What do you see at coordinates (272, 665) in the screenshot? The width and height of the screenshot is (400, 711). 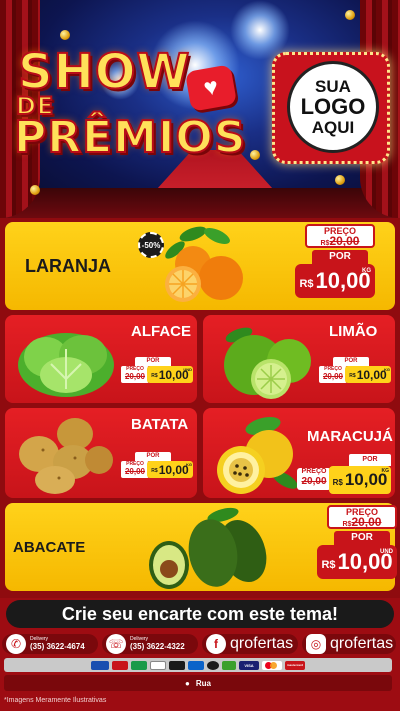 I see `mastercard-icon` at bounding box center [272, 665].